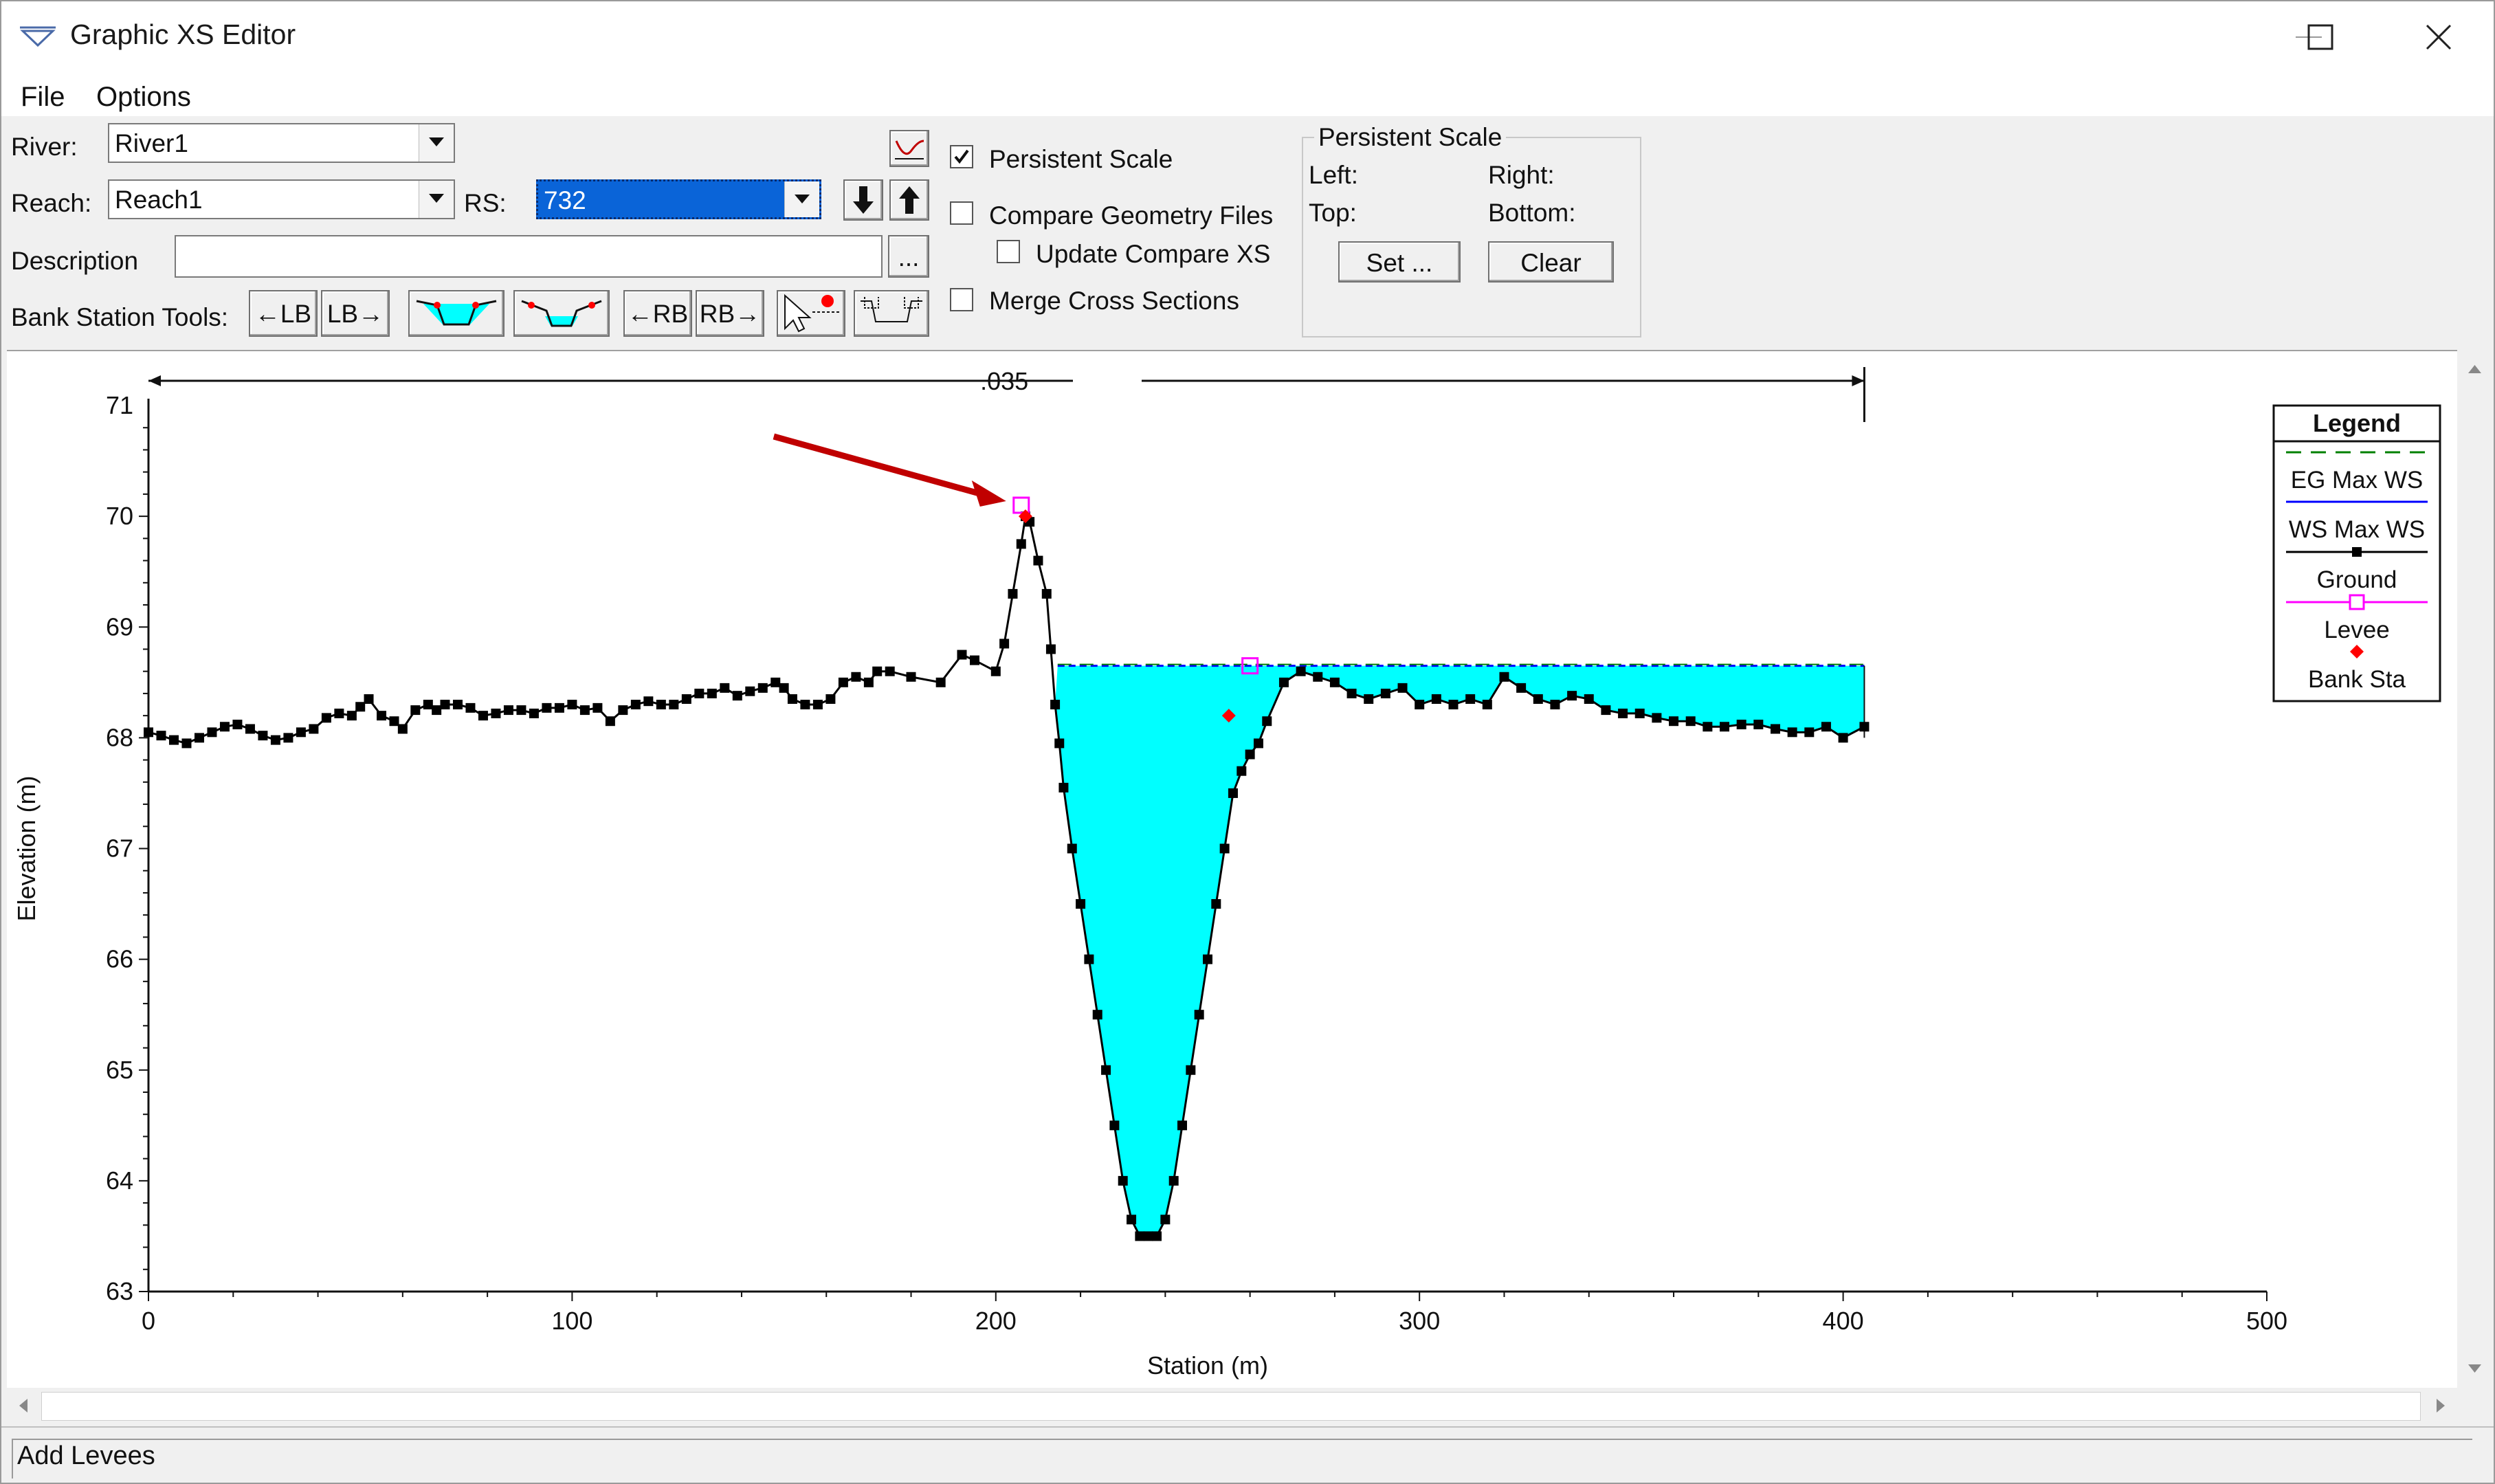  I want to click on river-select: River1, so click(281, 143).